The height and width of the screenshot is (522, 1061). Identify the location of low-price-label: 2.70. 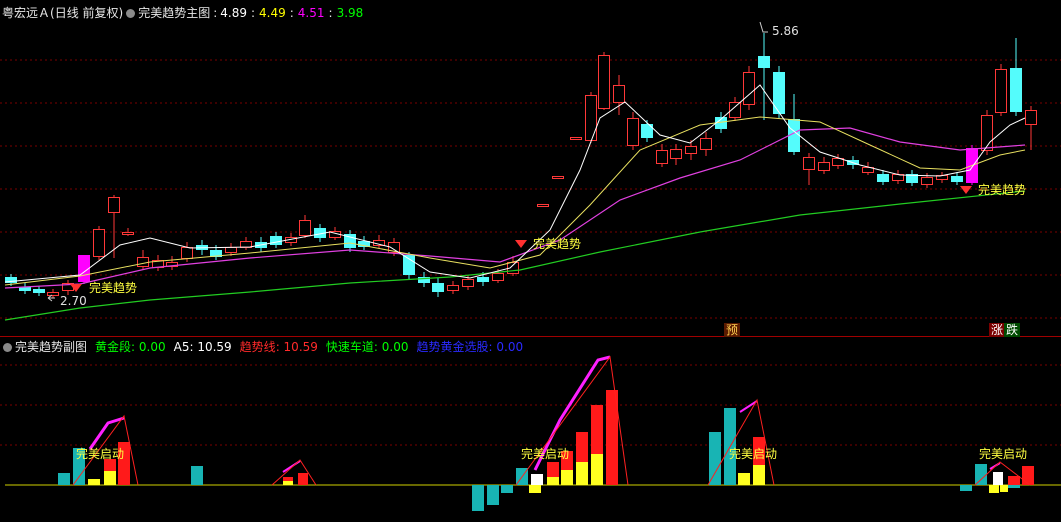
(73, 301).